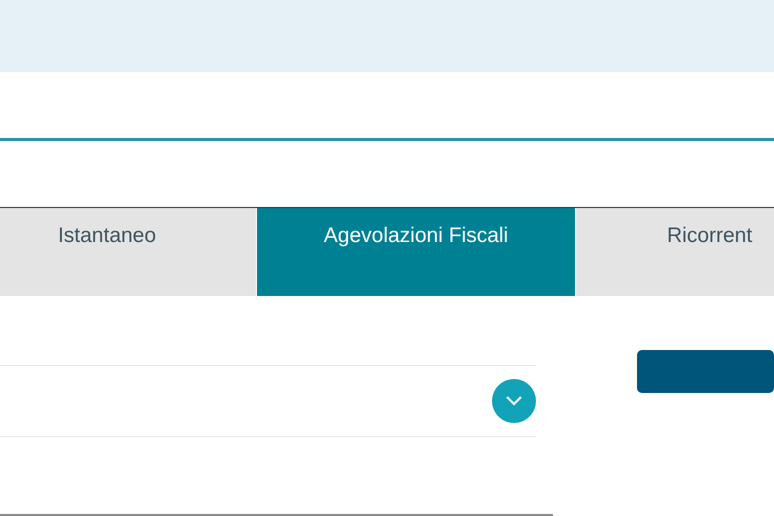 This screenshot has height=516, width=774. What do you see at coordinates (674, 252) in the screenshot?
I see `tab: Ricorrent` at bounding box center [674, 252].